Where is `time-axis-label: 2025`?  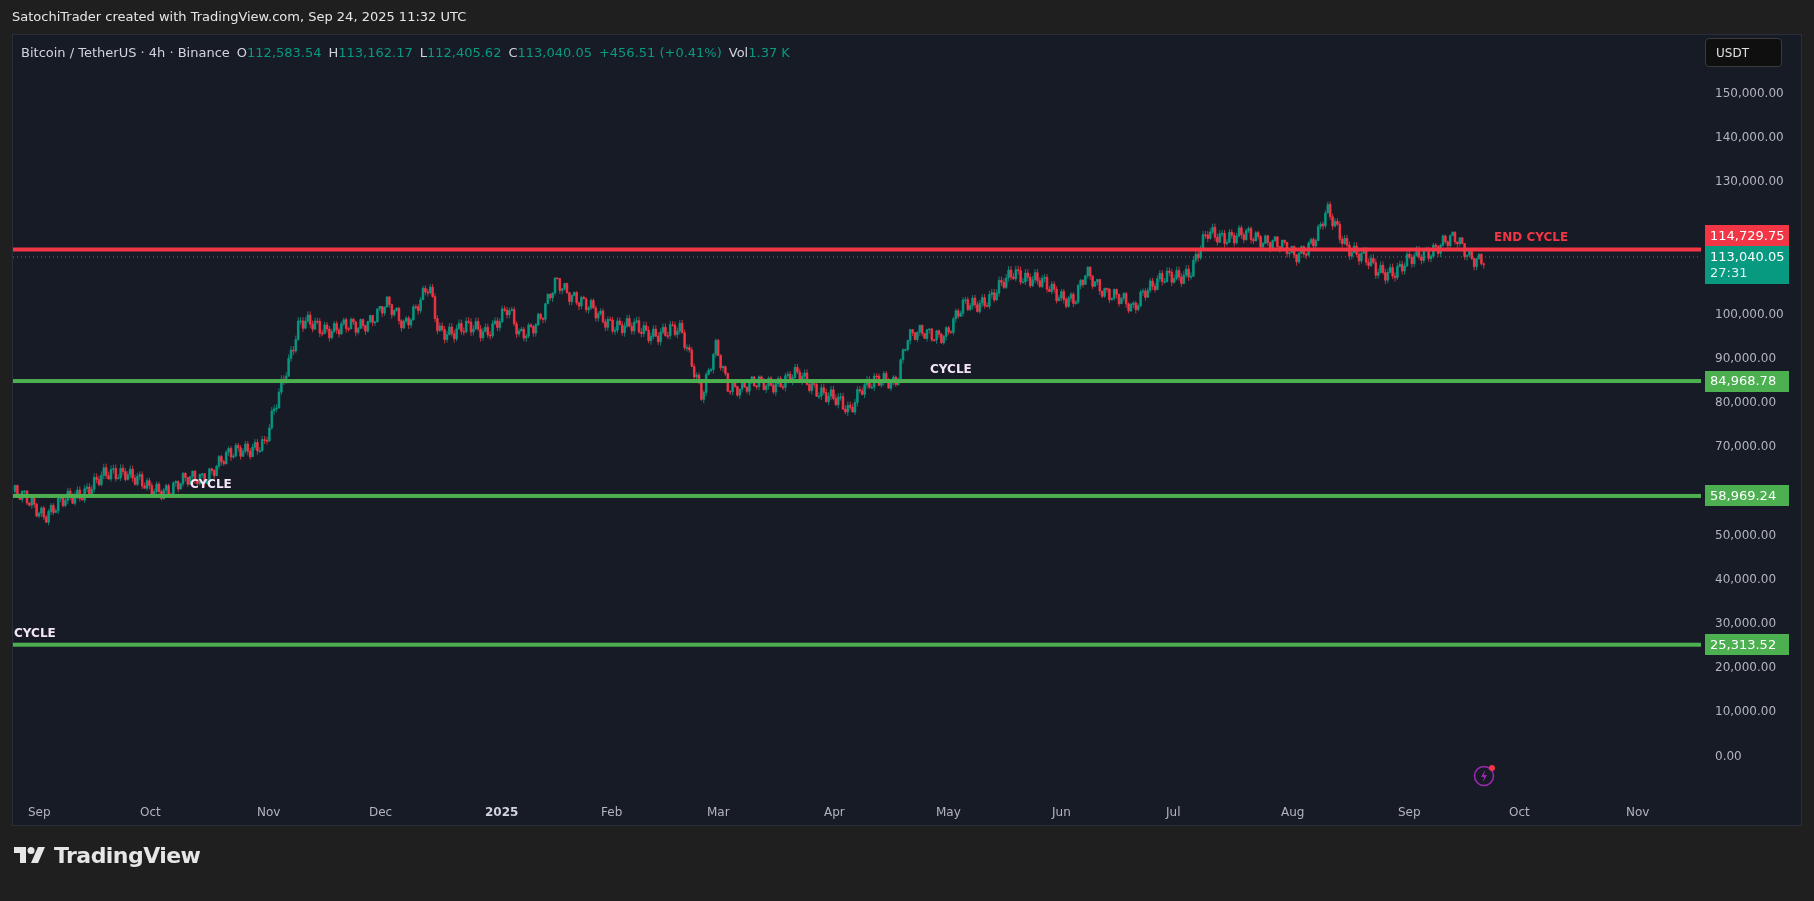
time-axis-label: 2025 is located at coordinates (502, 812).